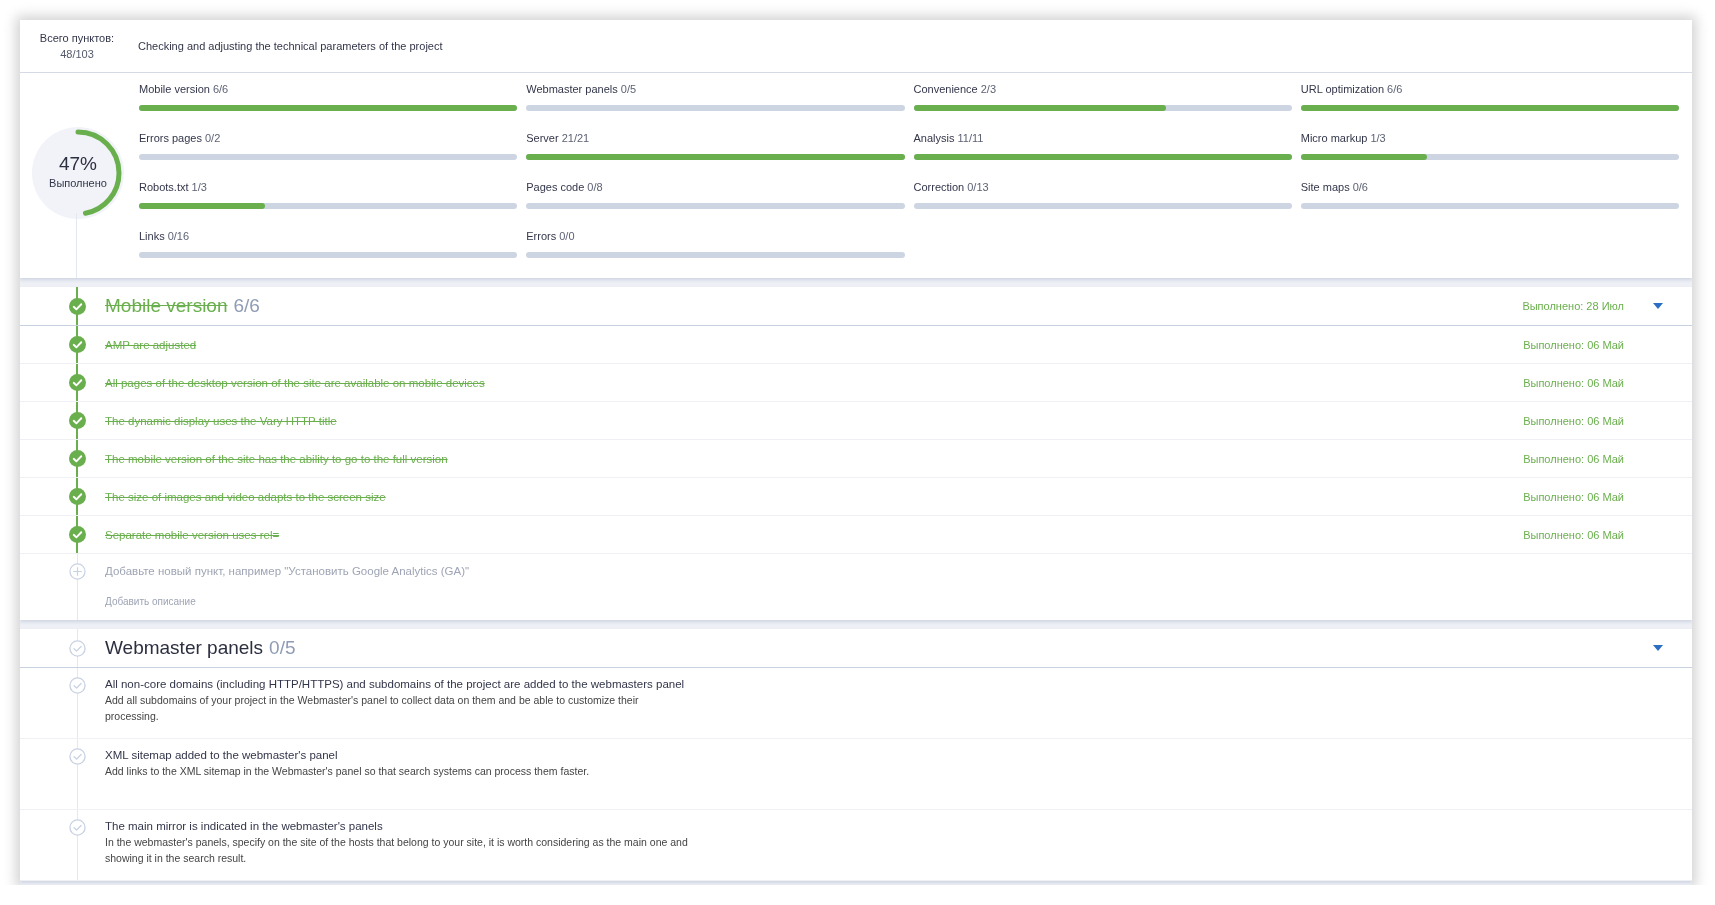  What do you see at coordinates (151, 344) in the screenshot?
I see `checklist-item: AMP are adjusted` at bounding box center [151, 344].